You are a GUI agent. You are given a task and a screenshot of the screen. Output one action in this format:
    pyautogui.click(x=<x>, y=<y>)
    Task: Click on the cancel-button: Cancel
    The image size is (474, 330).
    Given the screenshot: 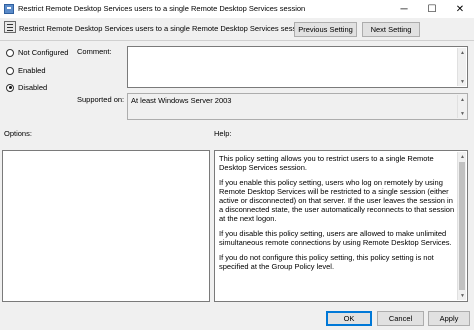 What is the action you would take?
    pyautogui.click(x=400, y=318)
    